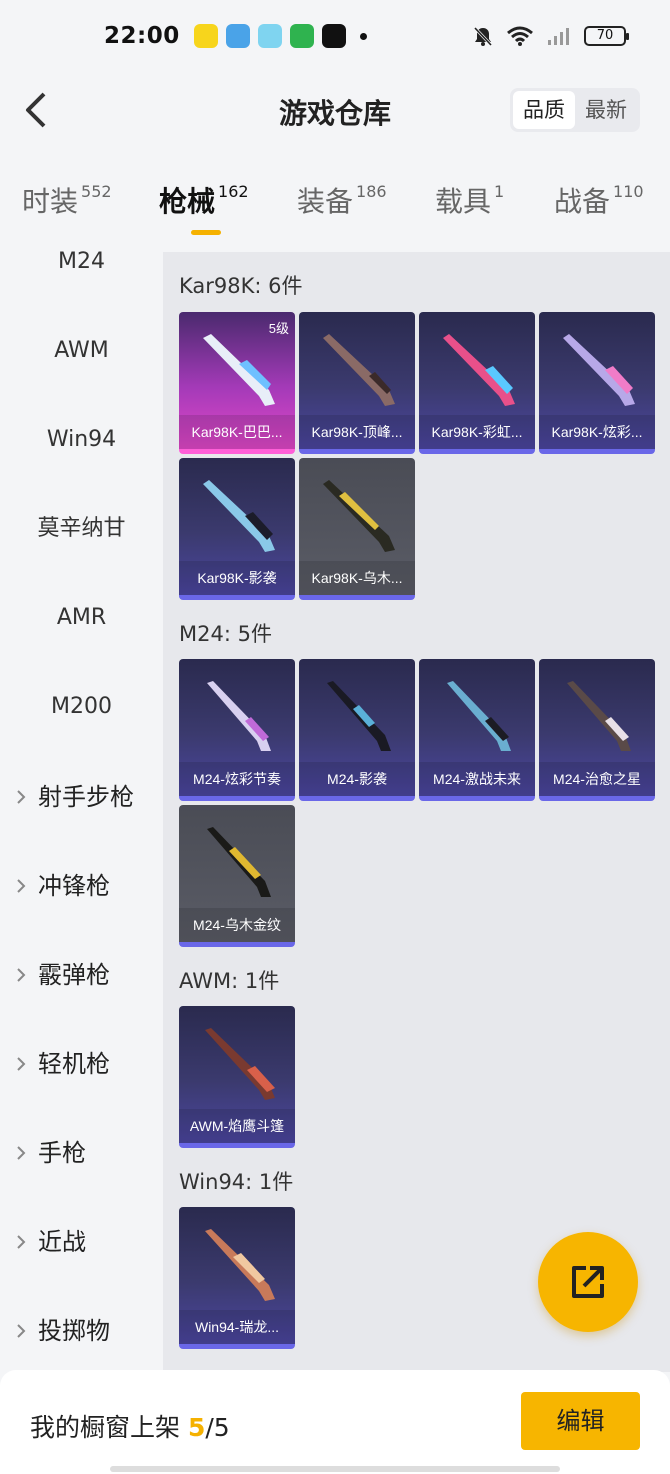 This screenshot has width=670, height=1474. I want to click on active-tab-underline, so click(206, 232).